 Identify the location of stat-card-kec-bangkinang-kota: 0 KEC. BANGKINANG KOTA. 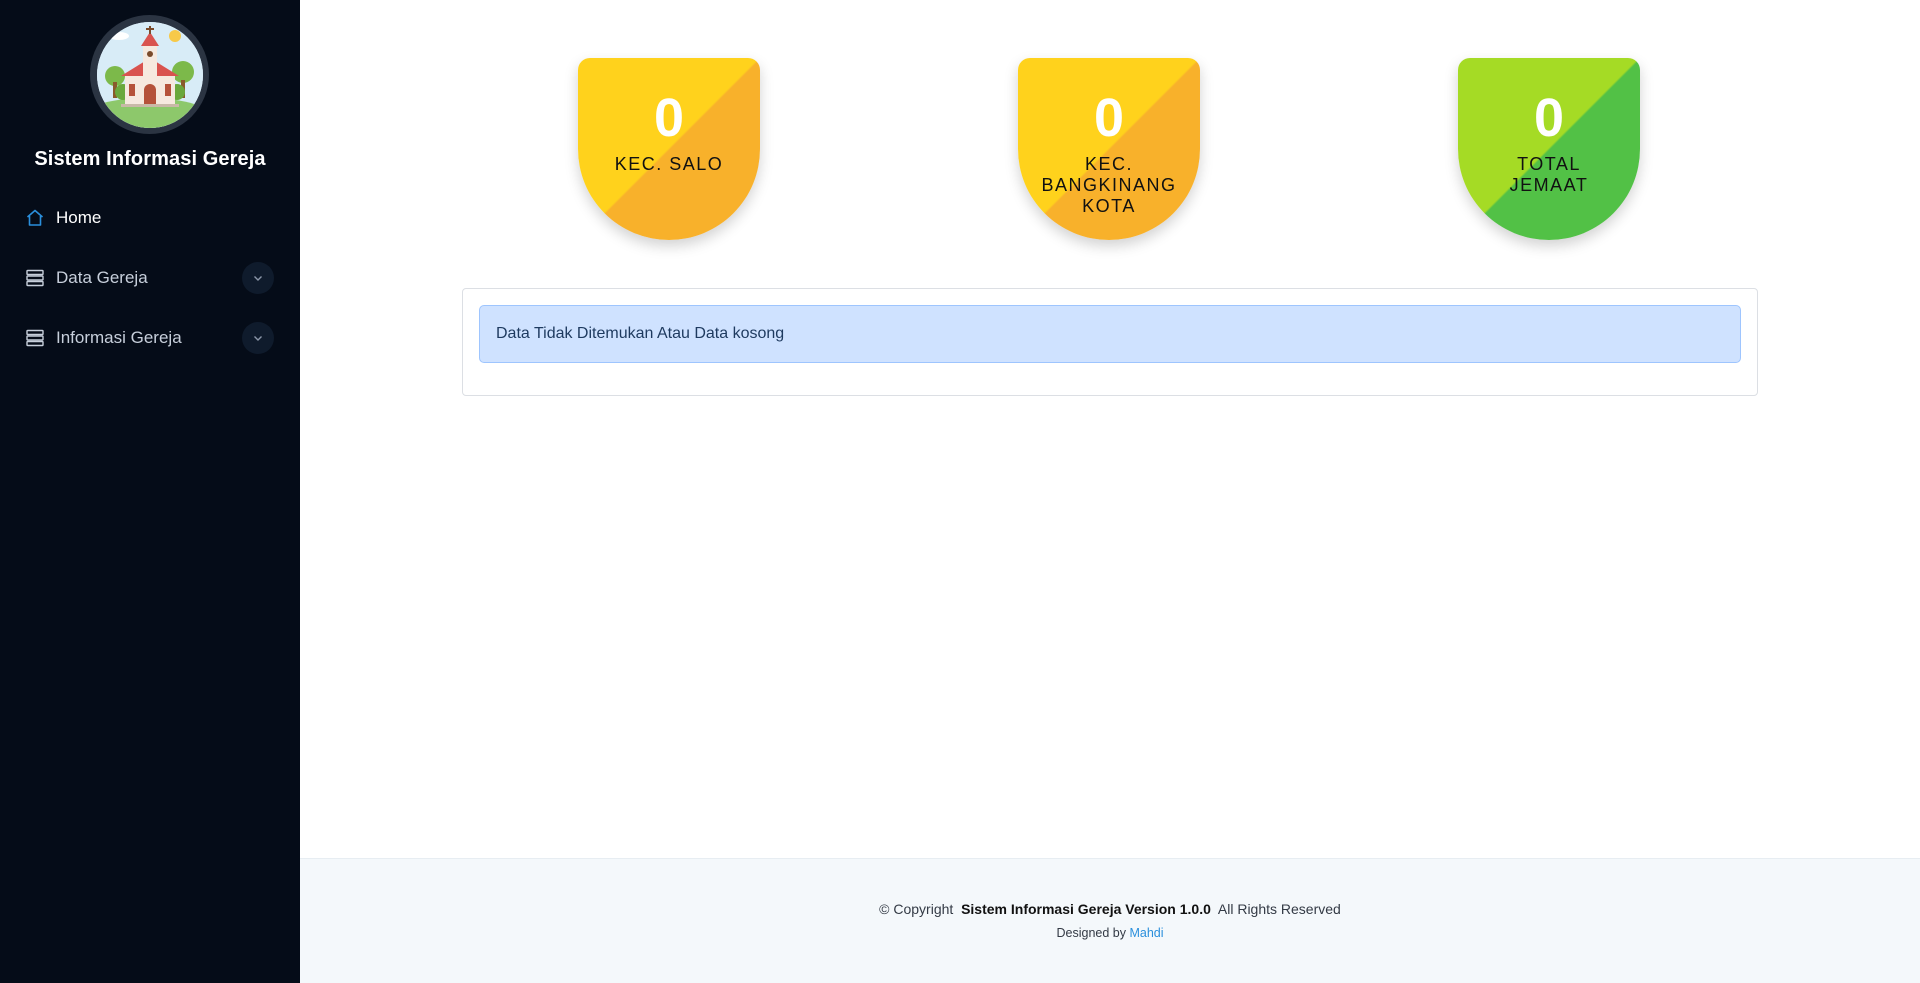
(1109, 149).